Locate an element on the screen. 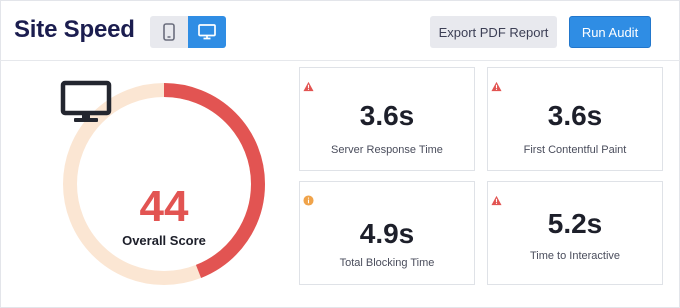  metric-label: Server Response Time is located at coordinates (387, 150).